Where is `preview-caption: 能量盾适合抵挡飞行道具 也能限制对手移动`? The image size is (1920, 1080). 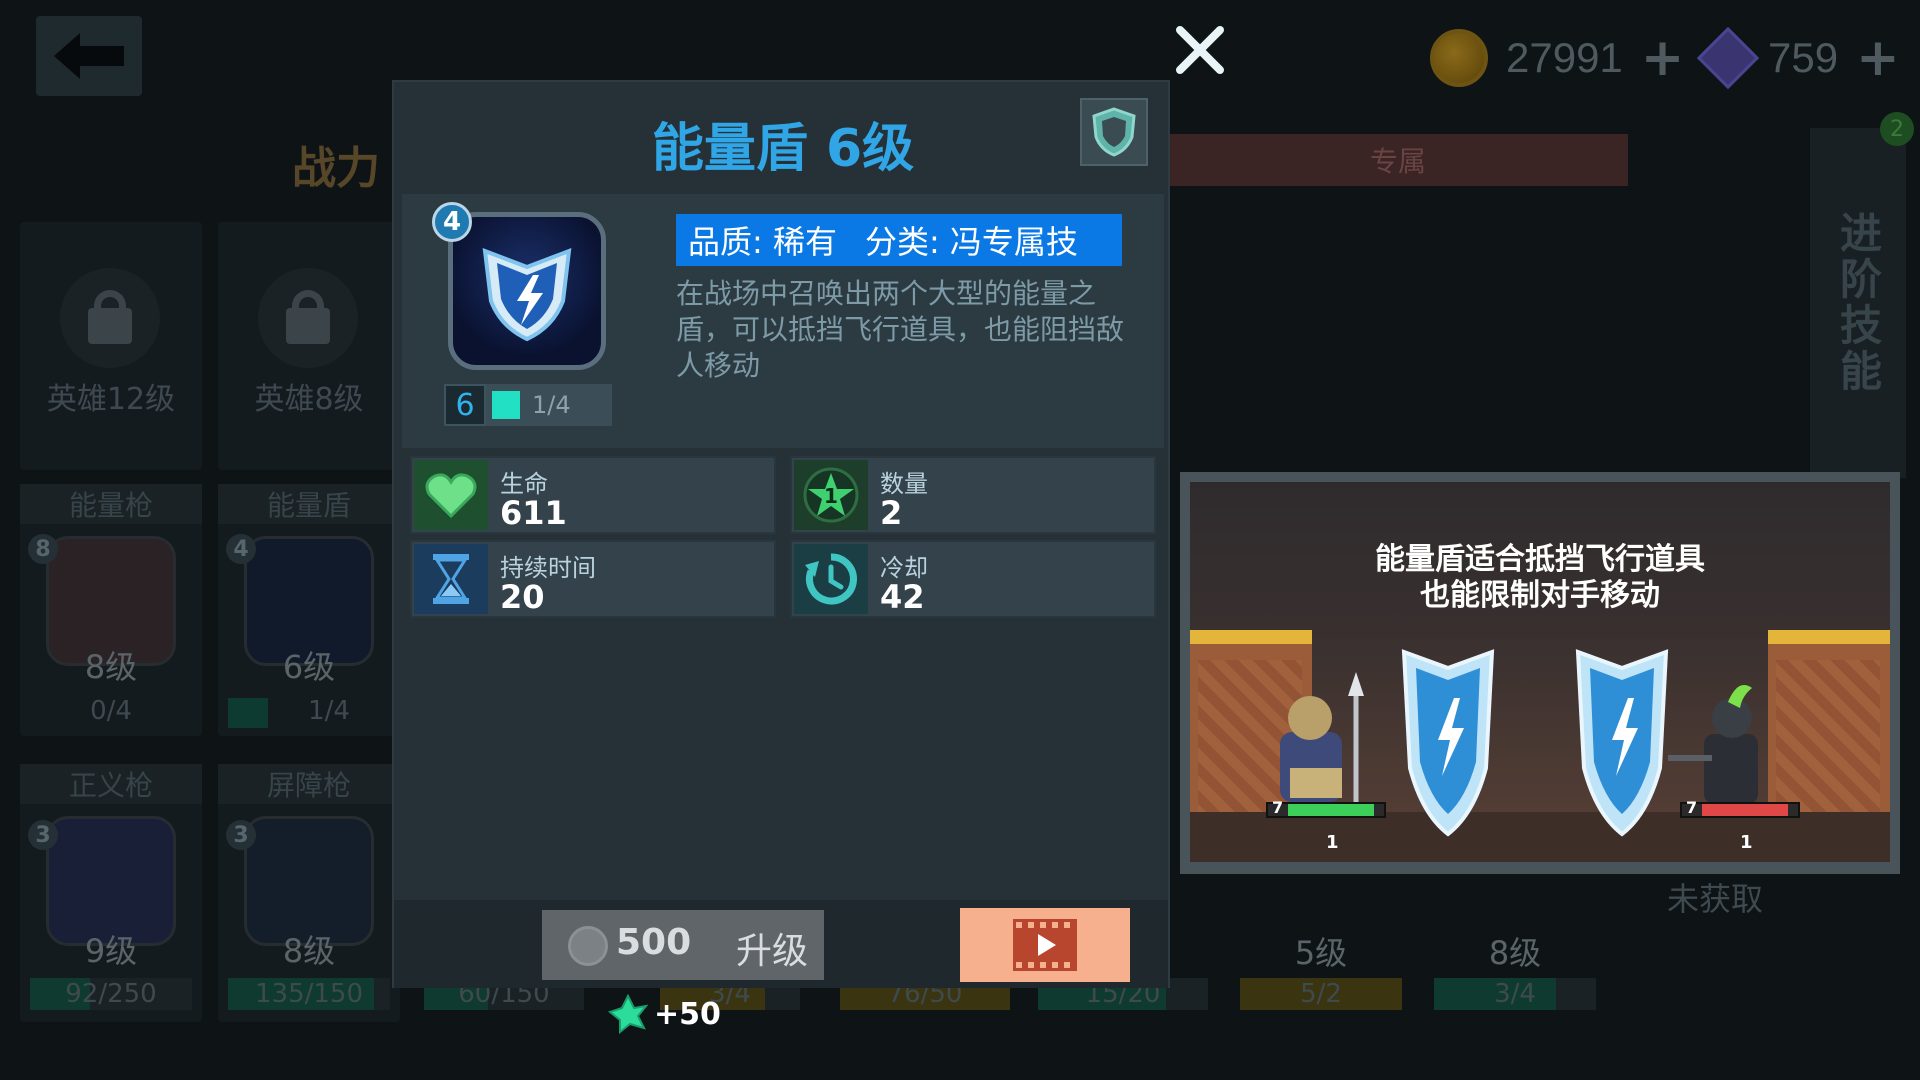
preview-caption: 能量盾适合抵挡飞行道具 也能限制对手移动 is located at coordinates (1540, 578).